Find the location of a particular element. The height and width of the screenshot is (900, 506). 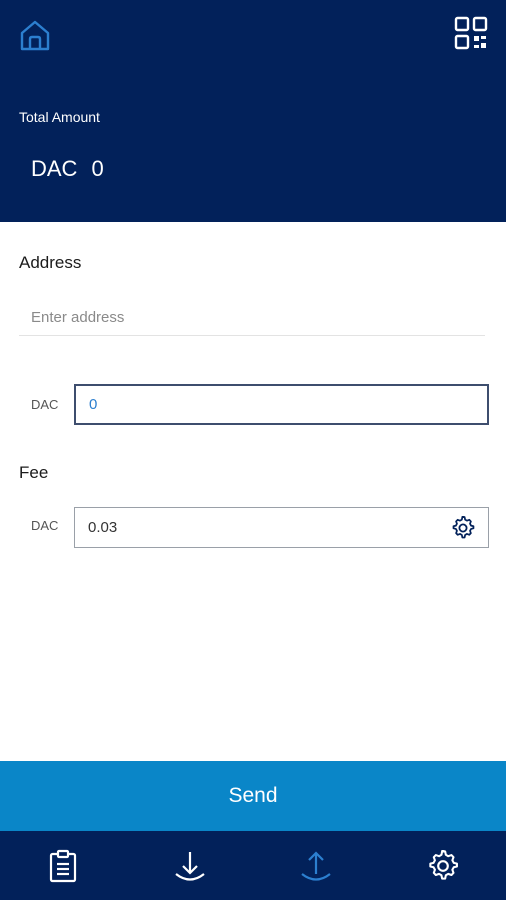

qr-scan-icon is located at coordinates (471, 33).